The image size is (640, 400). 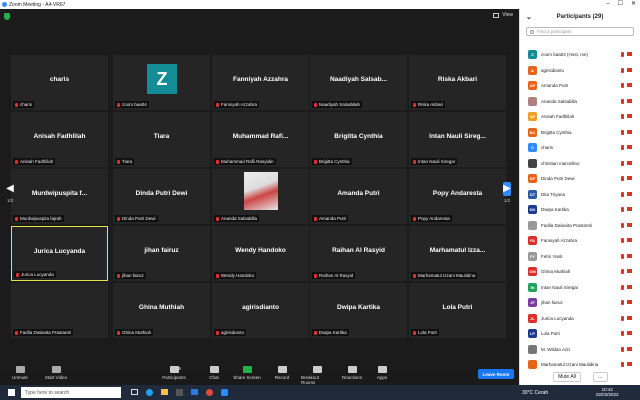 What do you see at coordinates (260, 310) in the screenshot?
I see `participant-tile: agirisdianto agirisdianto` at bounding box center [260, 310].